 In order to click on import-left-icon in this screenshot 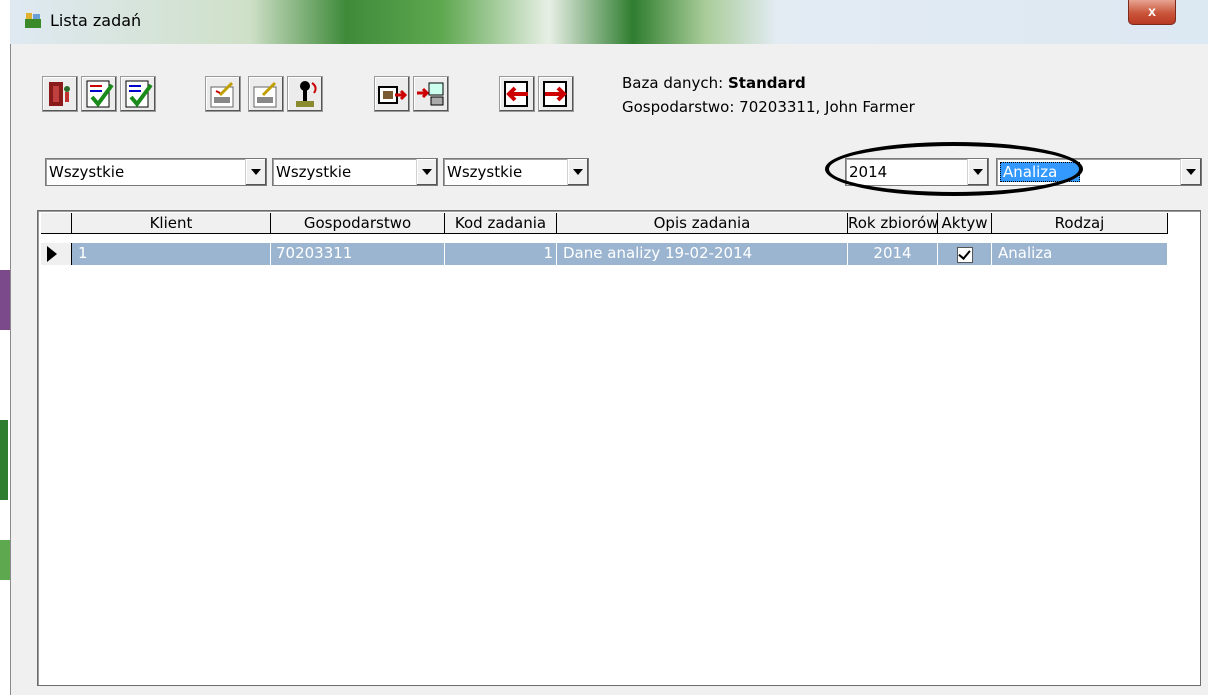, I will do `click(516, 94)`.